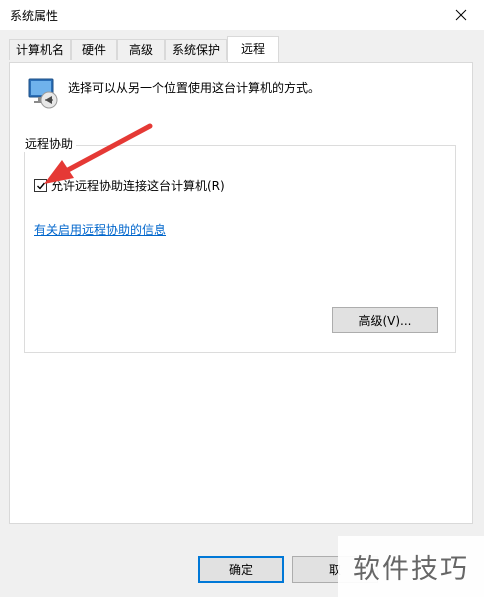 Image resolution: width=484 pixels, height=597 pixels. What do you see at coordinates (141, 49) in the screenshot?
I see `tab-advanced: 高级` at bounding box center [141, 49].